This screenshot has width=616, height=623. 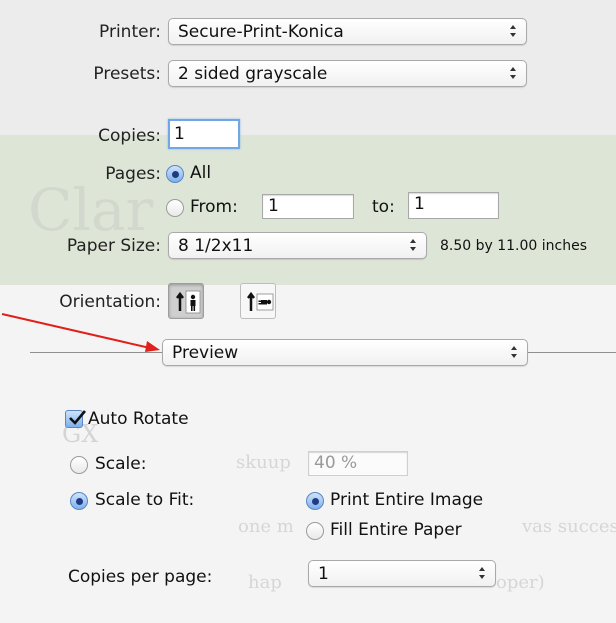 I want to click on checkmark-icon, so click(x=77, y=417).